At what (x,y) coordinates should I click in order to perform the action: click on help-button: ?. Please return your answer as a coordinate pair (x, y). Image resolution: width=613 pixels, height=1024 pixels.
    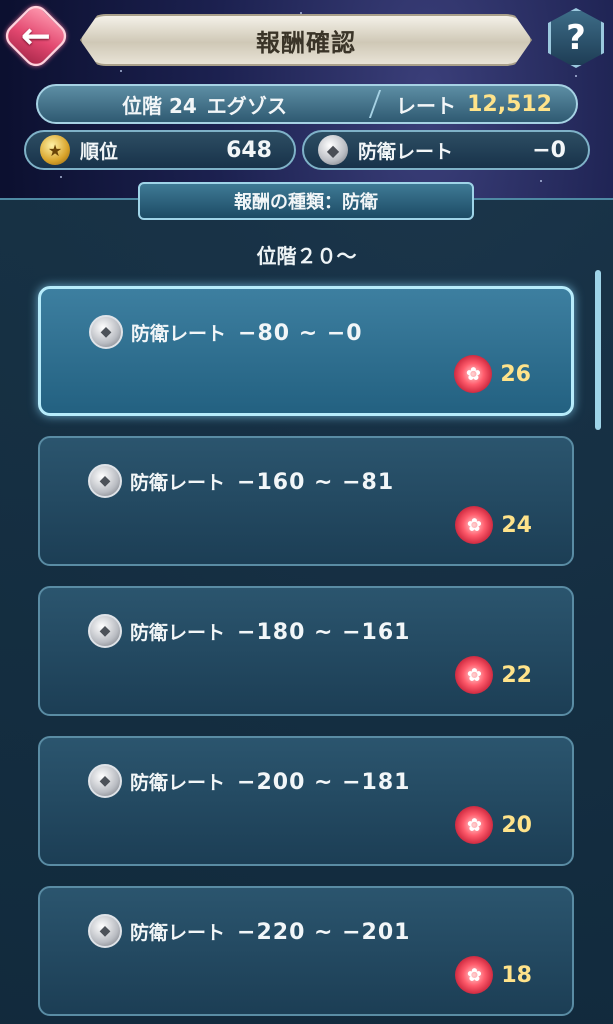
    Looking at the image, I should click on (576, 38).